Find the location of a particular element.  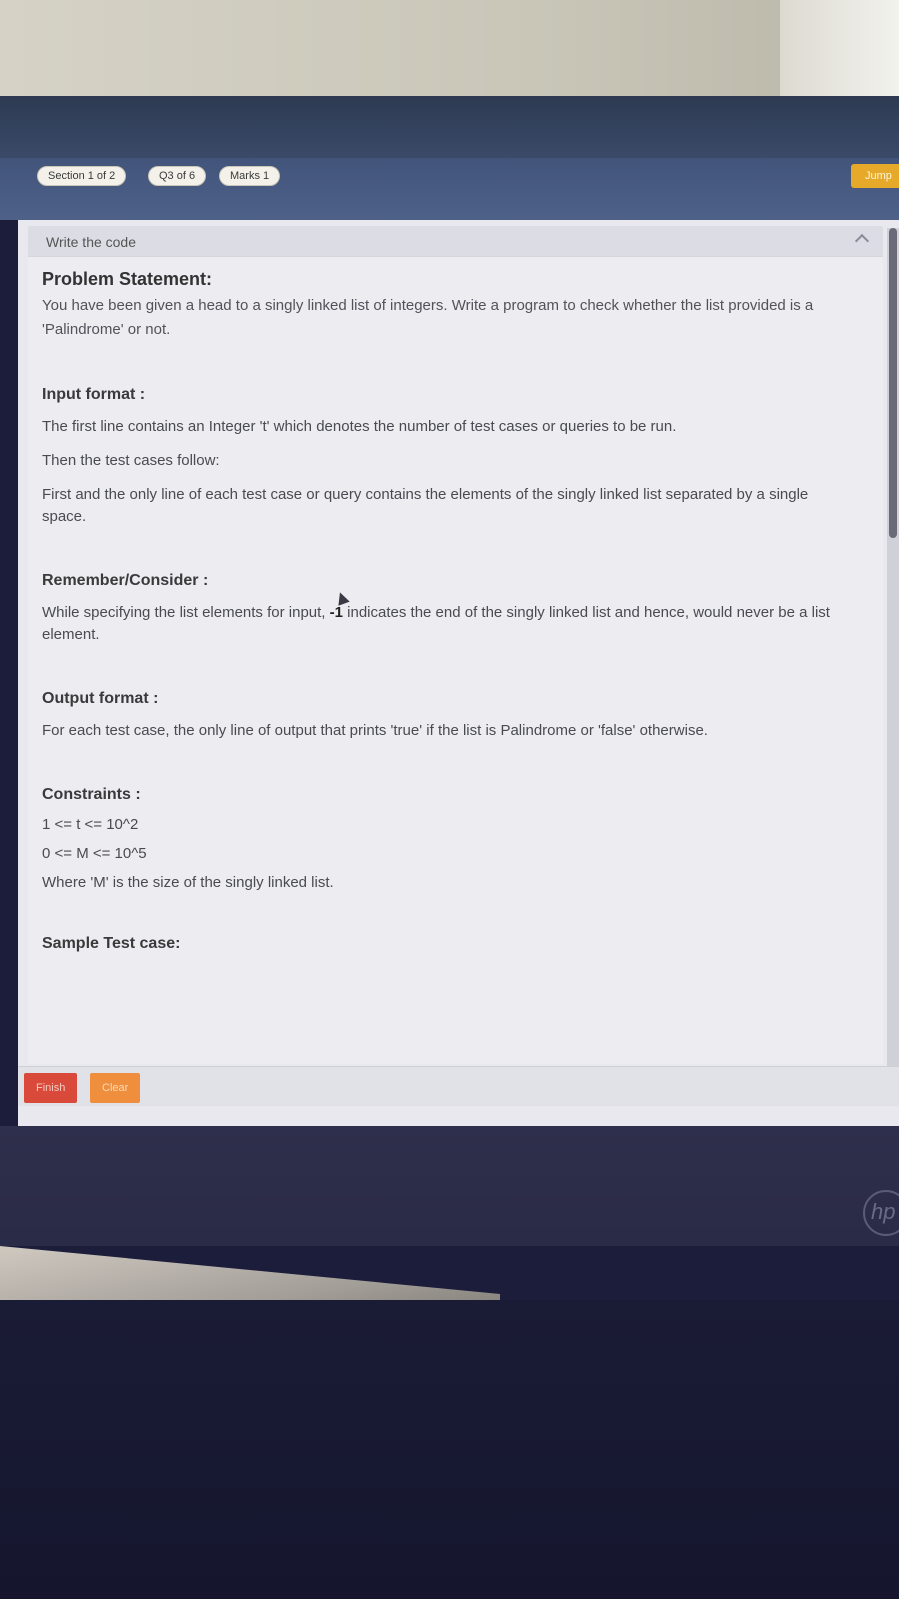

input-format-line: Then the test cases follow: is located at coordinates (131, 460).